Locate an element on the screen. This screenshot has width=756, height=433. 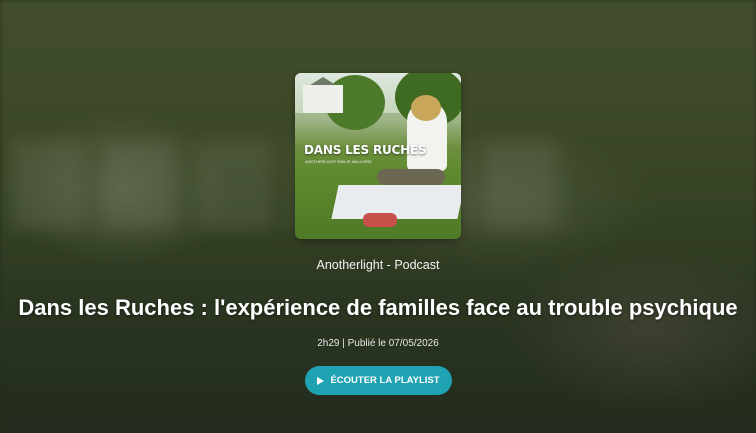
play-playlist-button: ÉCOUTER LA PLAYLIST is located at coordinates (378, 380).